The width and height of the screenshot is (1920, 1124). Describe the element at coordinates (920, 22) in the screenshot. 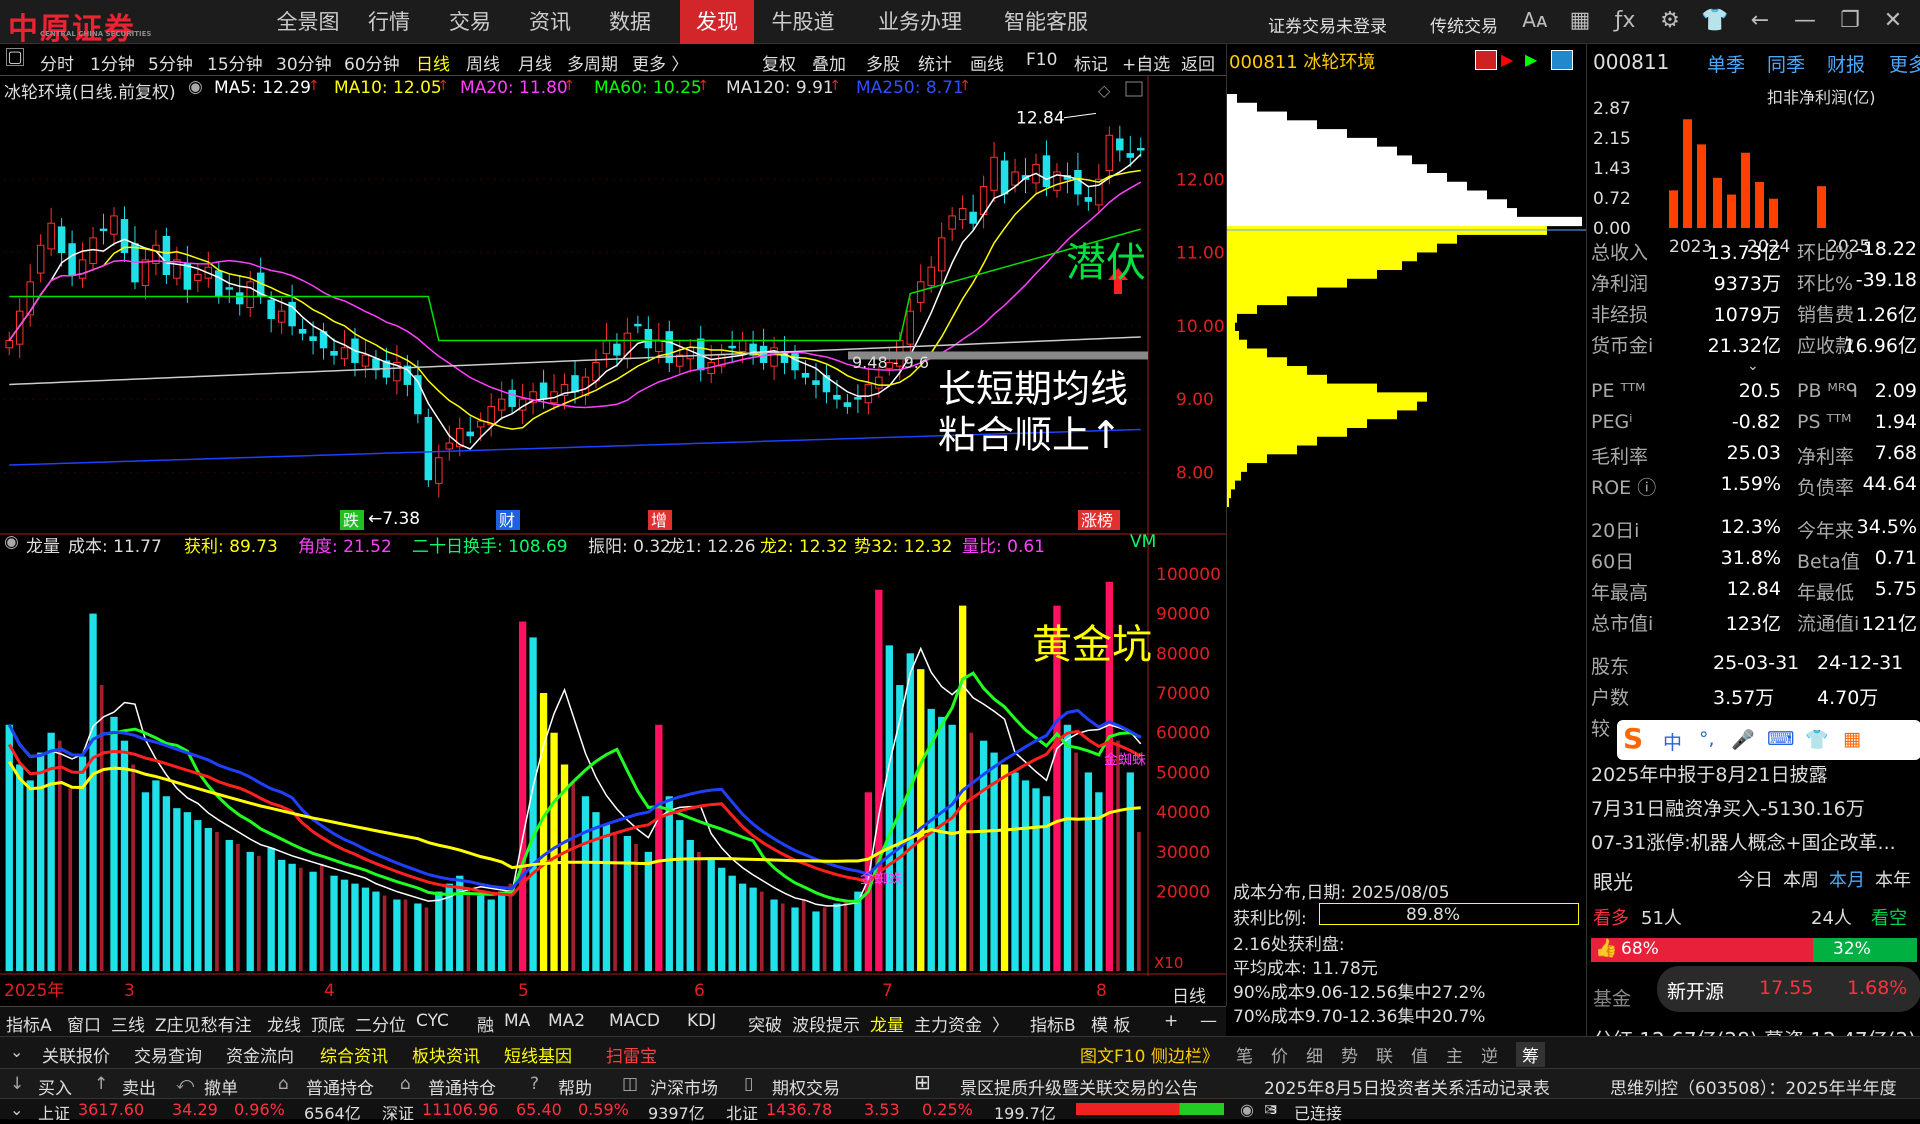

I see `nav-item: 业务办理` at that location.